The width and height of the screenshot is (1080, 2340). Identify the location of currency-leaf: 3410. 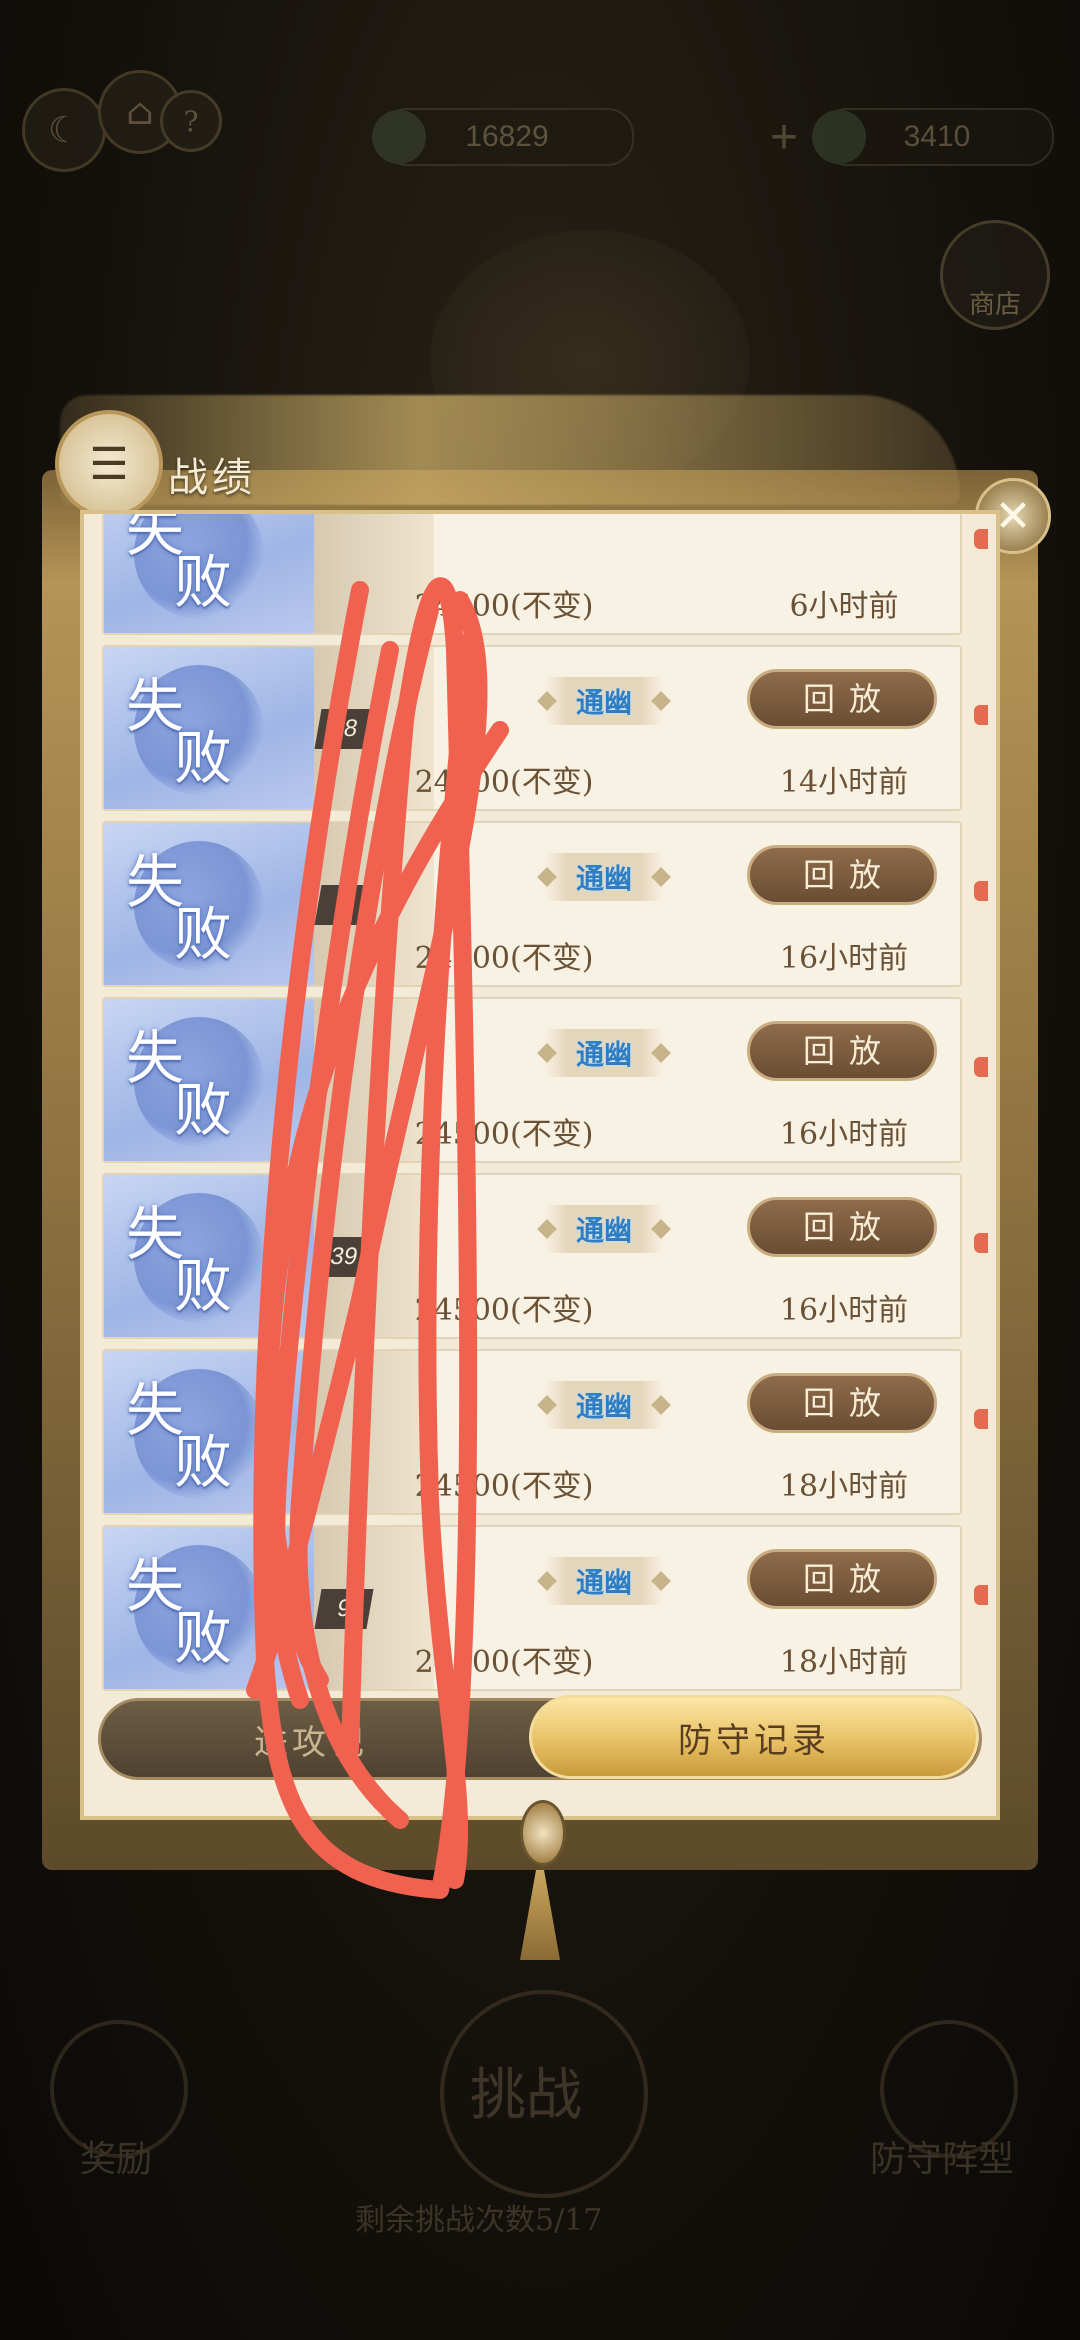
(933, 137).